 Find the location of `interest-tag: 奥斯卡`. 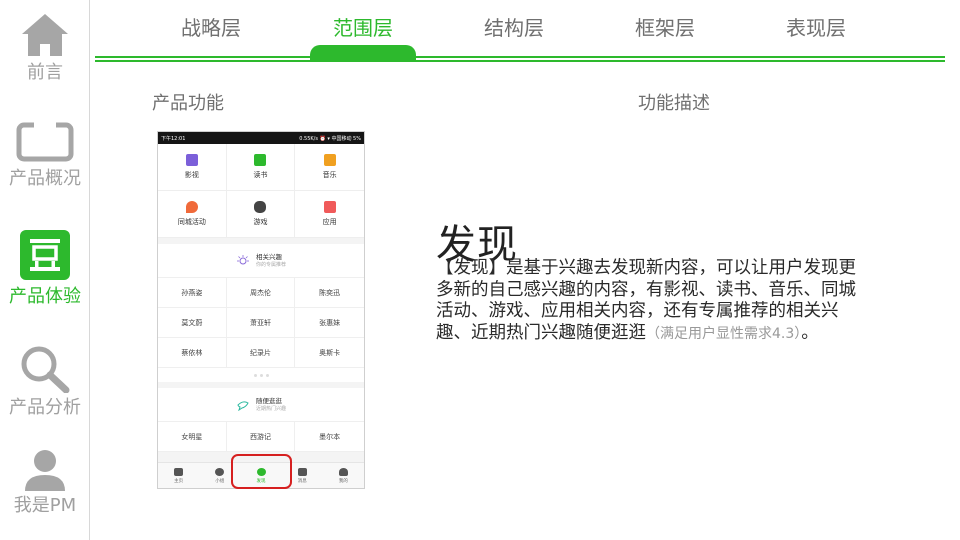

interest-tag: 奥斯卡 is located at coordinates (329, 353).